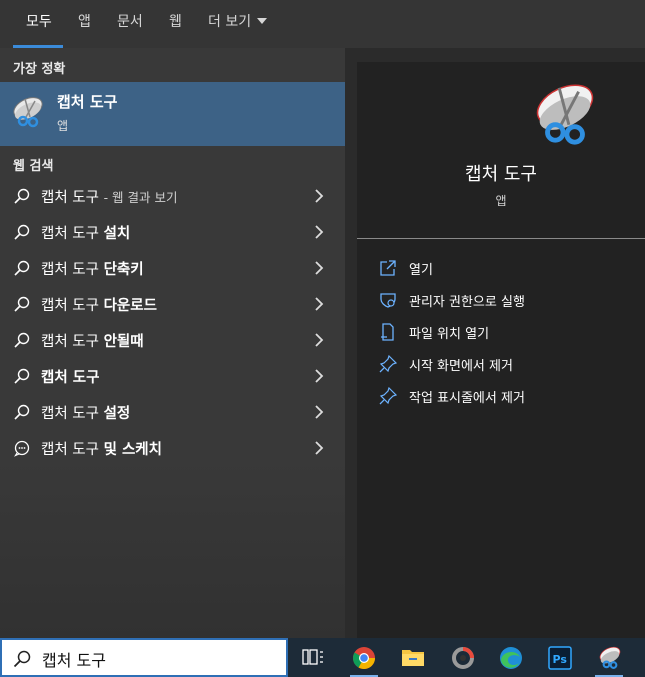 This screenshot has width=645, height=677. Describe the element at coordinates (101, 450) in the screenshot. I see `web-search-text: 캡처 도구 및 스케치` at that location.